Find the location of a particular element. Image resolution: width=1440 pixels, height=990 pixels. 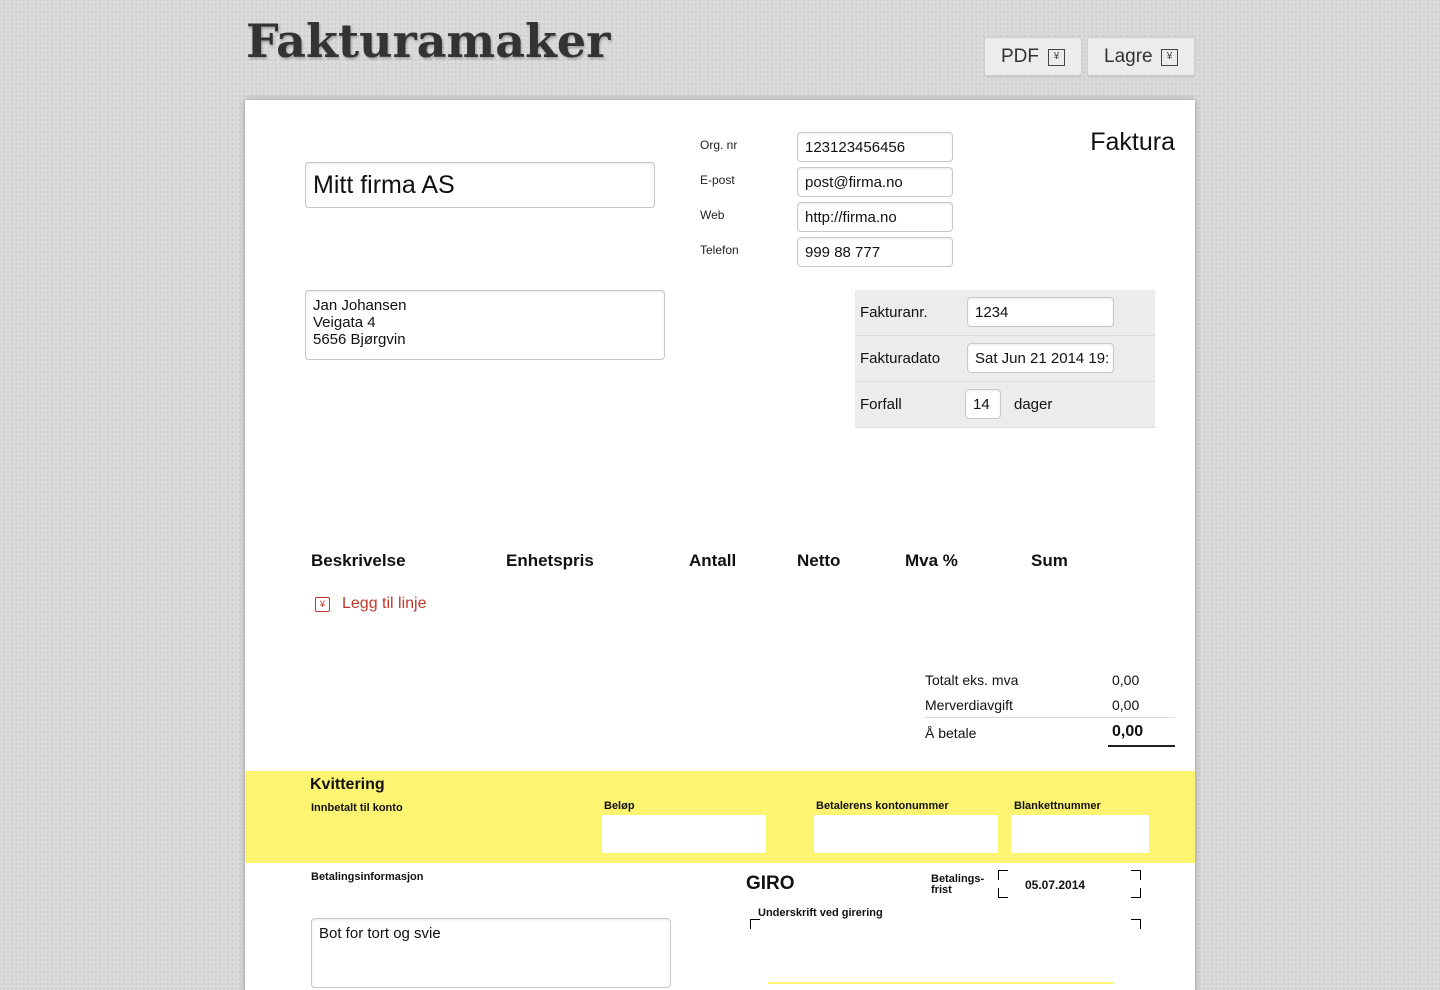

app-title: Fakturamaker is located at coordinates (428, 41).